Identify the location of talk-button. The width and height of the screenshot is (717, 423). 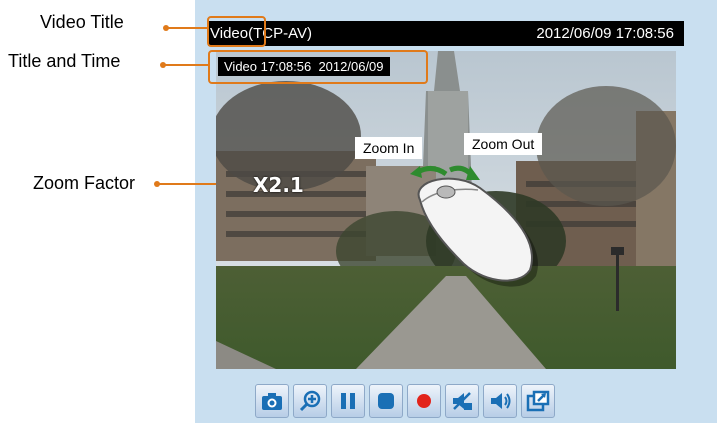
(500, 401).